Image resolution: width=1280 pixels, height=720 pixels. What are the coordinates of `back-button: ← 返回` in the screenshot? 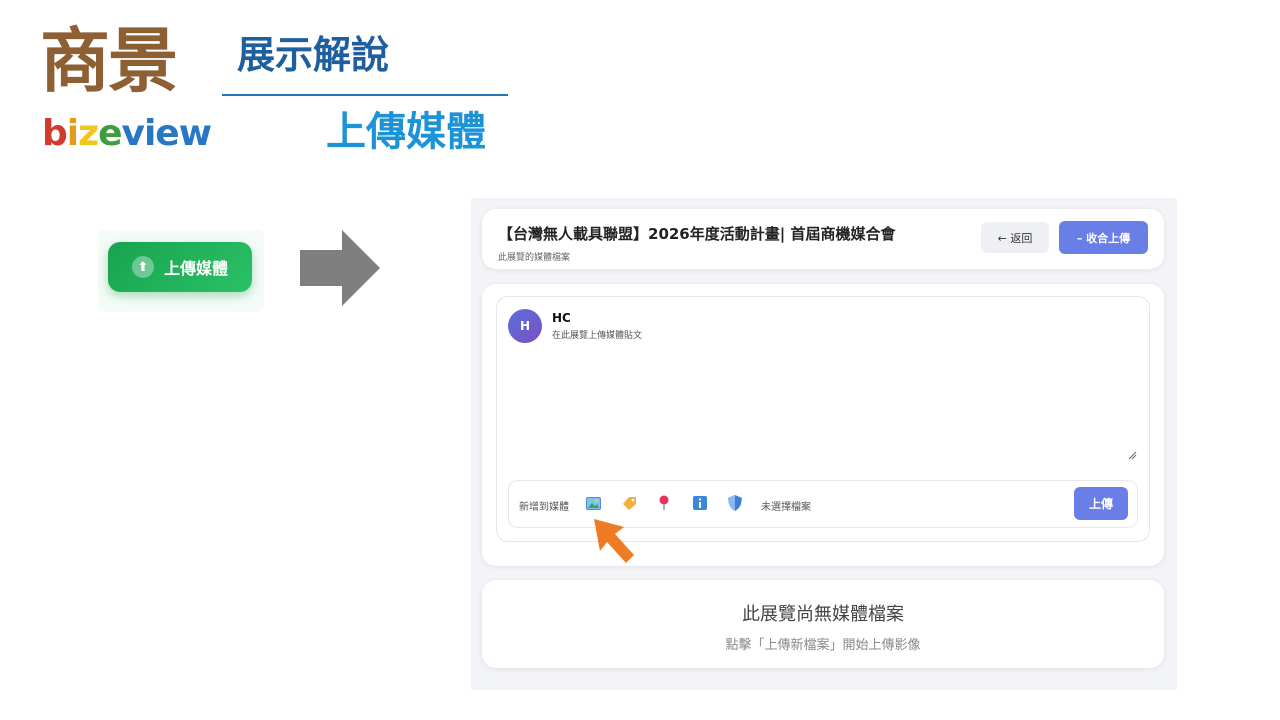 It's located at (1015, 237).